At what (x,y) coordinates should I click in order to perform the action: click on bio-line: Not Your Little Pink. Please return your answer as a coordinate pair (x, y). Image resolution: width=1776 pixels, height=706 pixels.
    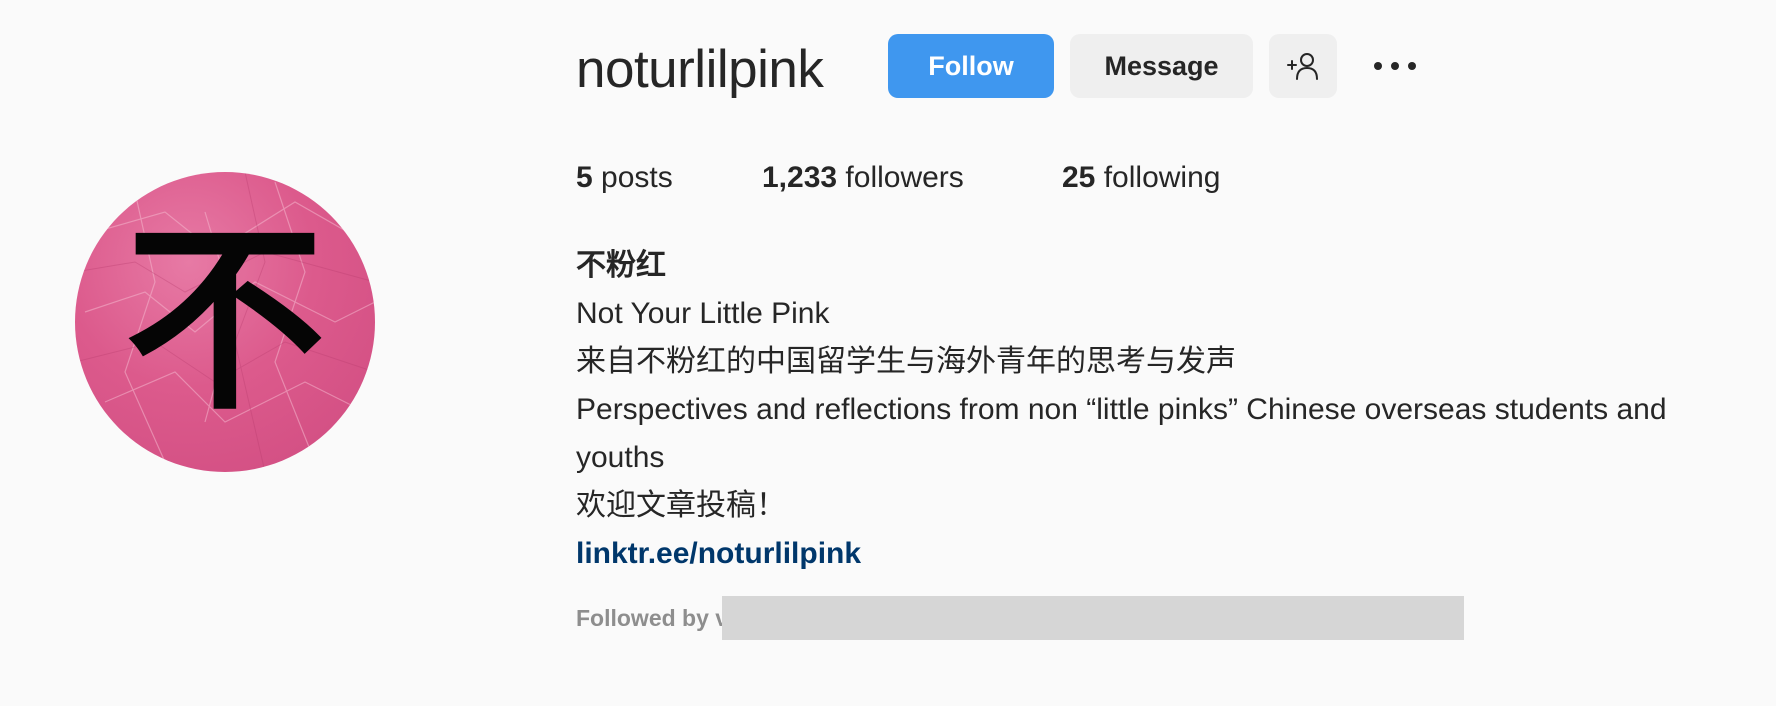
    Looking at the image, I should click on (703, 313).